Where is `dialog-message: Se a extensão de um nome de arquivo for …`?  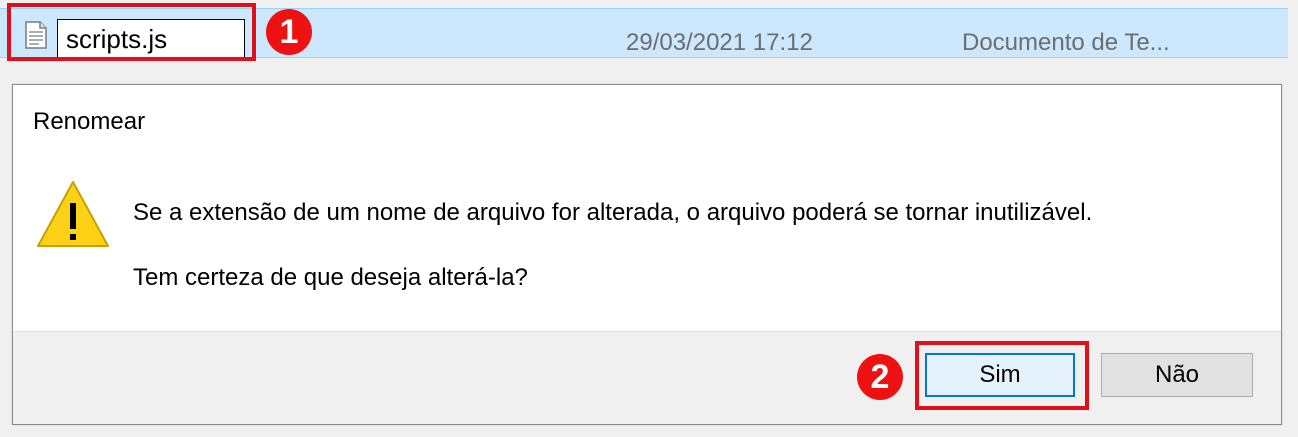
dialog-message: Se a extensão de um nome de arquivo for … is located at coordinates (613, 212).